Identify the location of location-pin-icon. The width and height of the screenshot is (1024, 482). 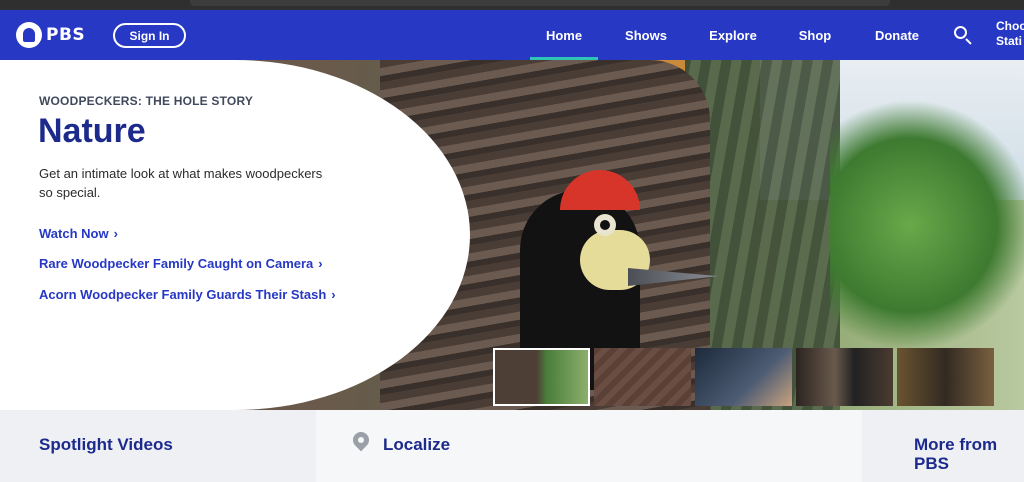
(361, 442).